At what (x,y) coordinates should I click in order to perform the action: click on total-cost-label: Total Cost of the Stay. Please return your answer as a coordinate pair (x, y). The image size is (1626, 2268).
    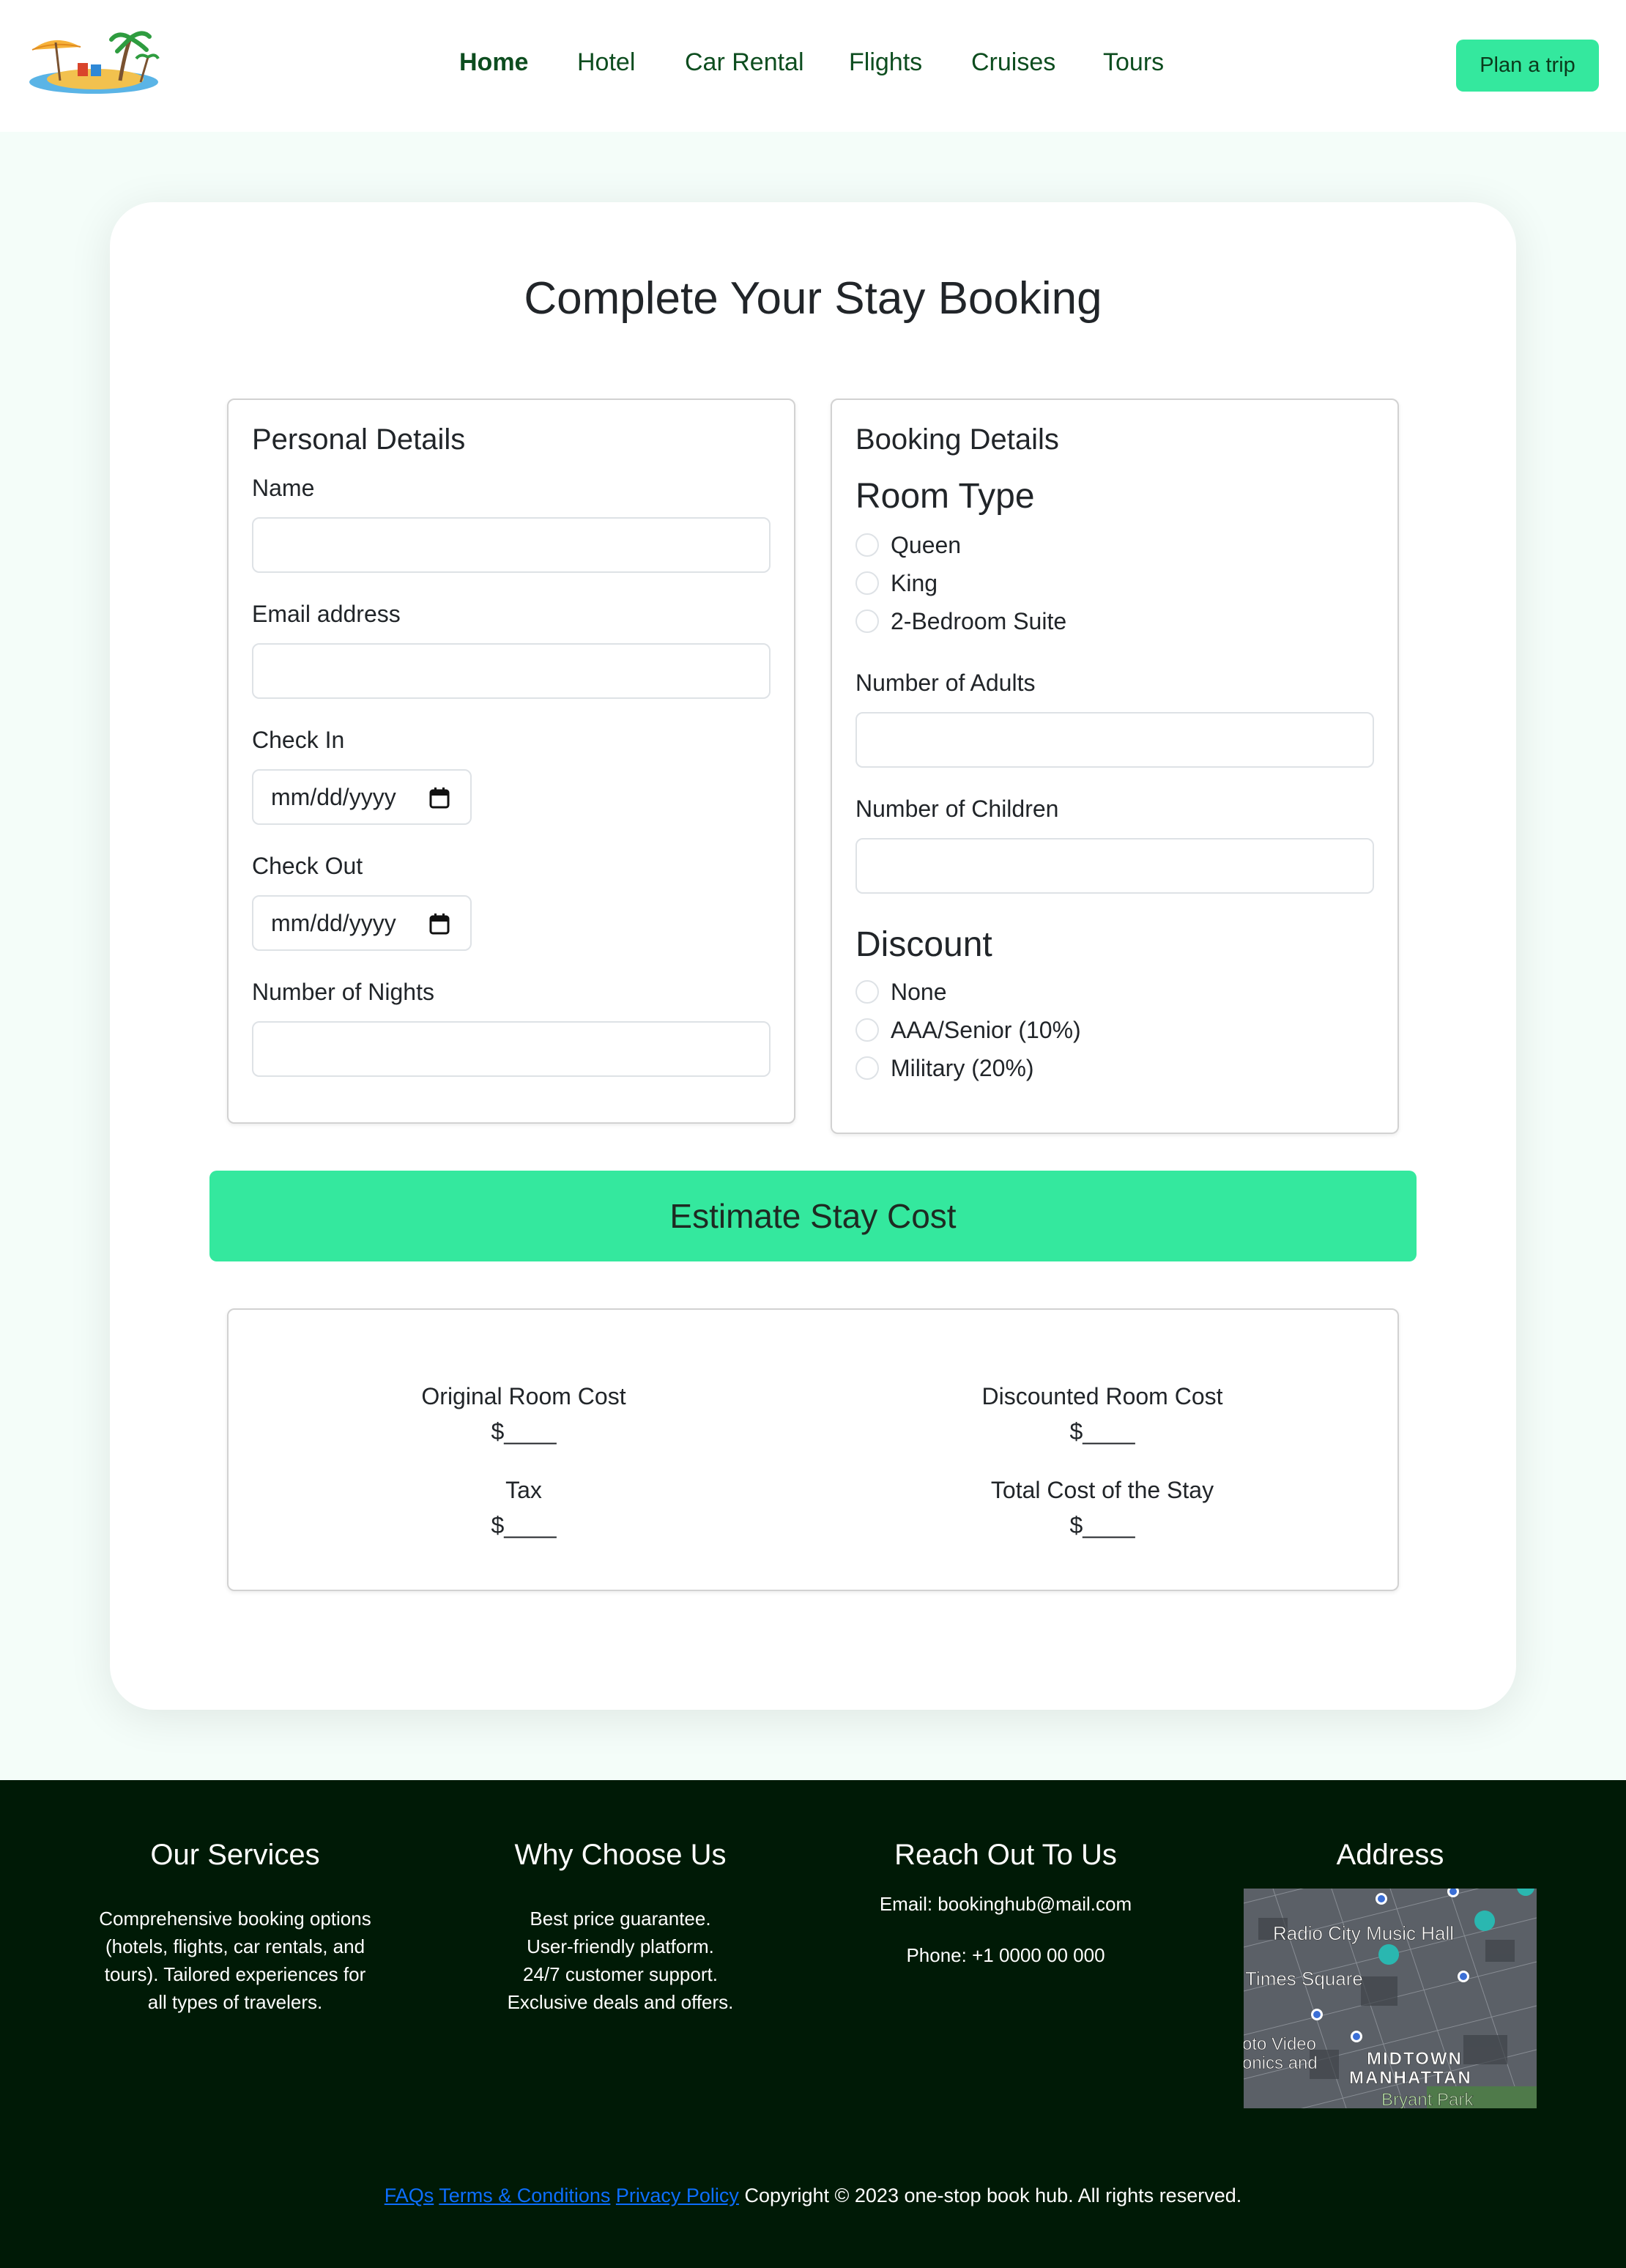
    Looking at the image, I should click on (1102, 1490).